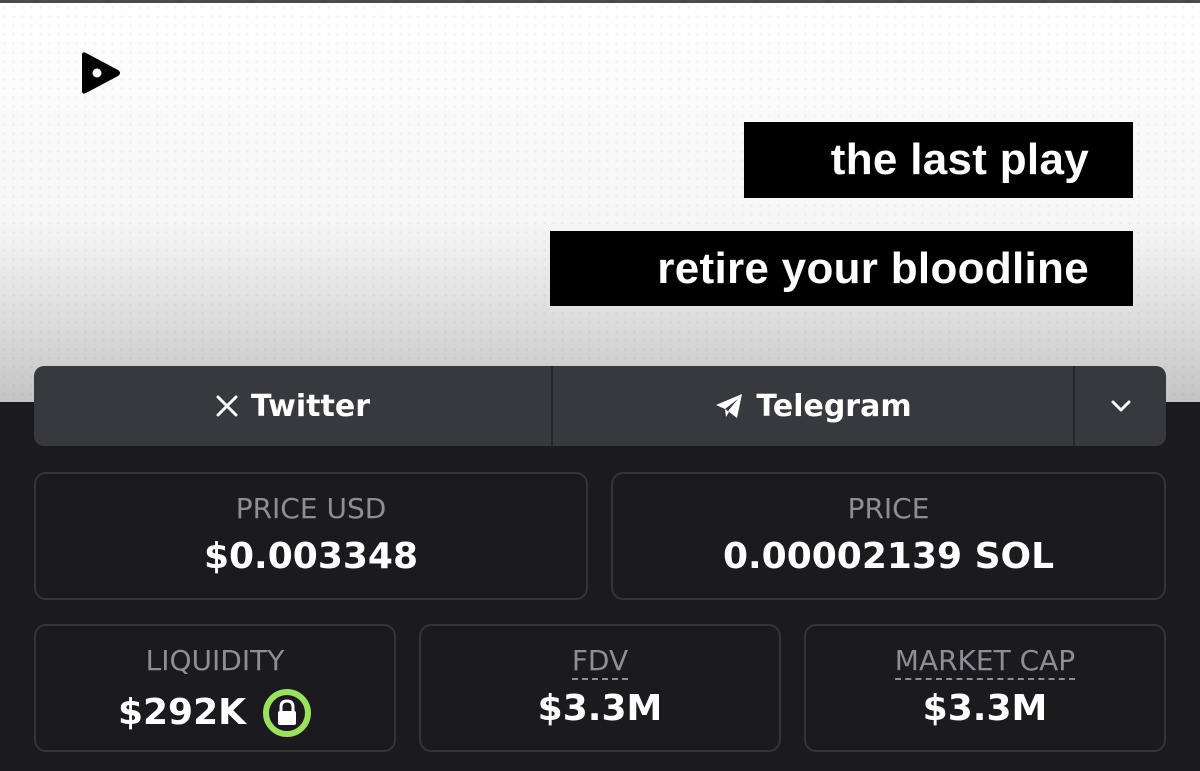 The image size is (1200, 771). I want to click on chevron-down-icon, so click(1120, 406).